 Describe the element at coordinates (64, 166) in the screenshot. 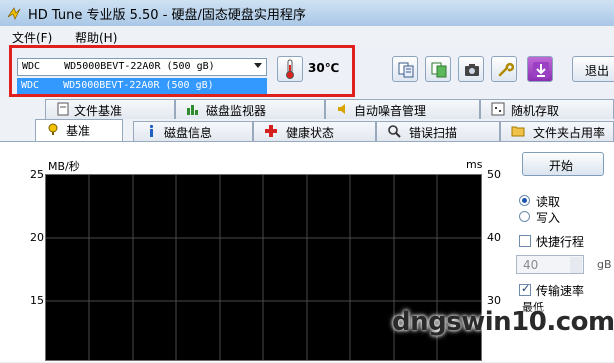

I see `left-axis-unit: MB/秒` at that location.